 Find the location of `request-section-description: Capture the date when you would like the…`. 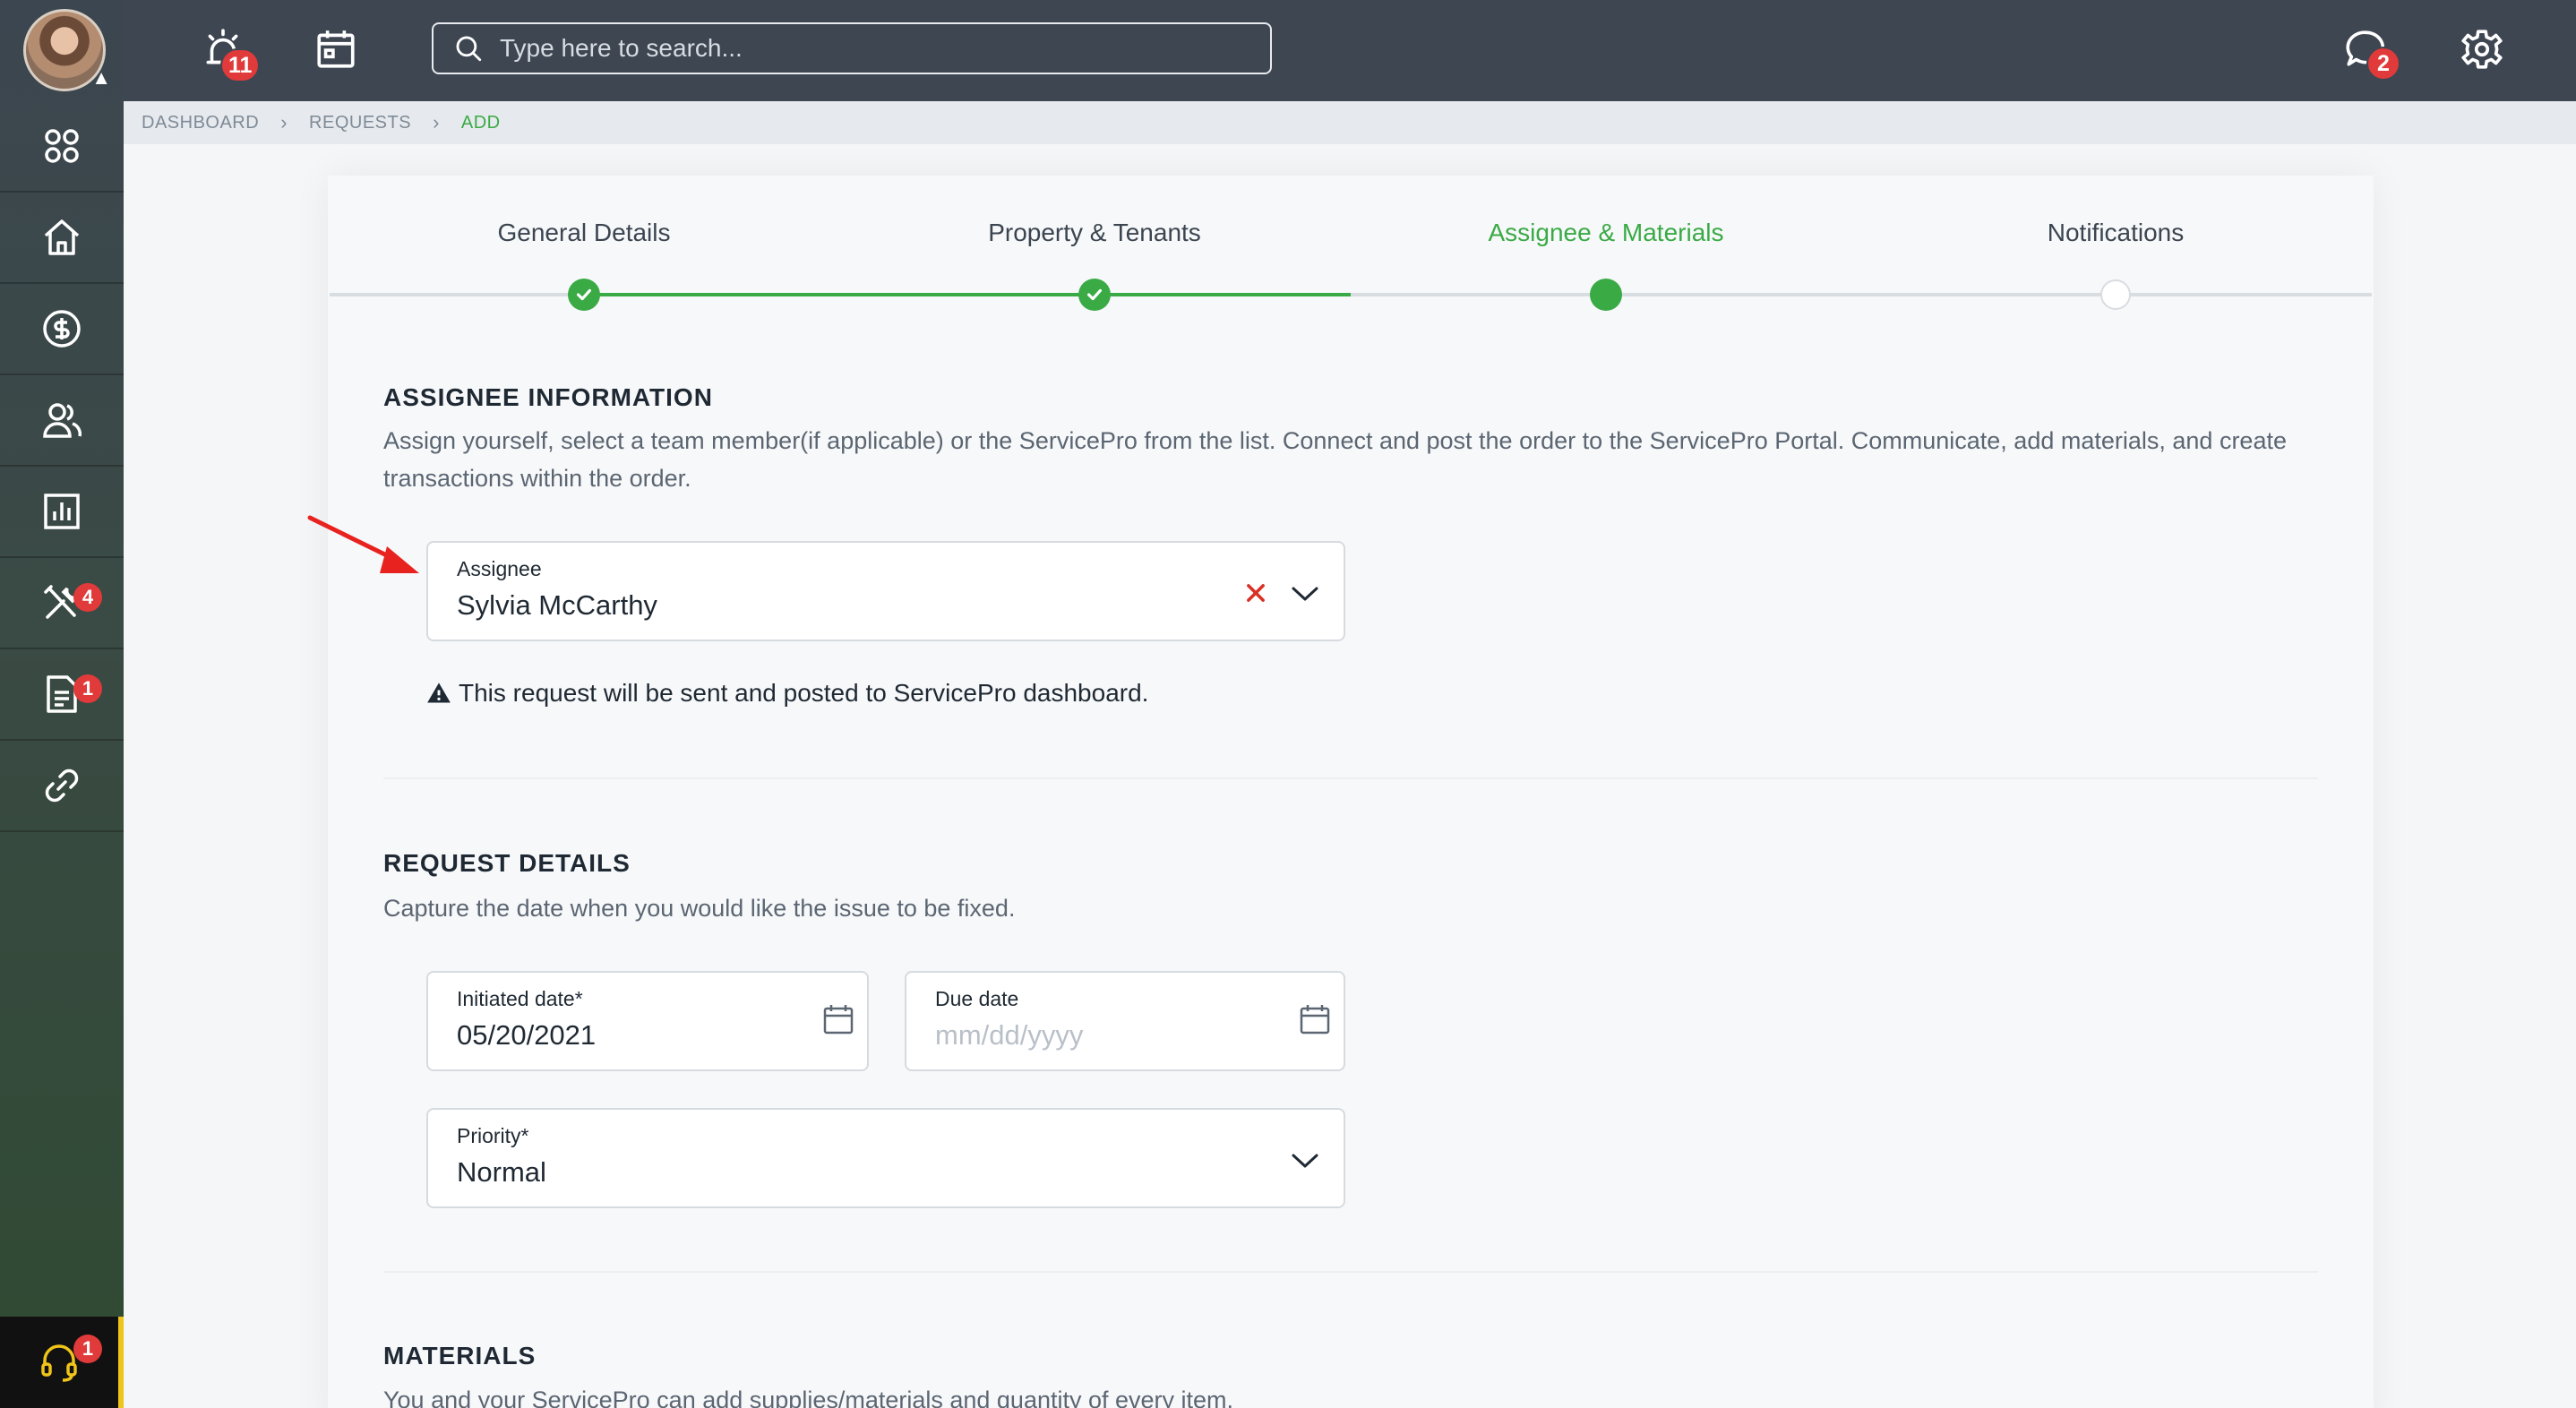

request-section-description: Capture the date when you would like the… is located at coordinates (699, 908).